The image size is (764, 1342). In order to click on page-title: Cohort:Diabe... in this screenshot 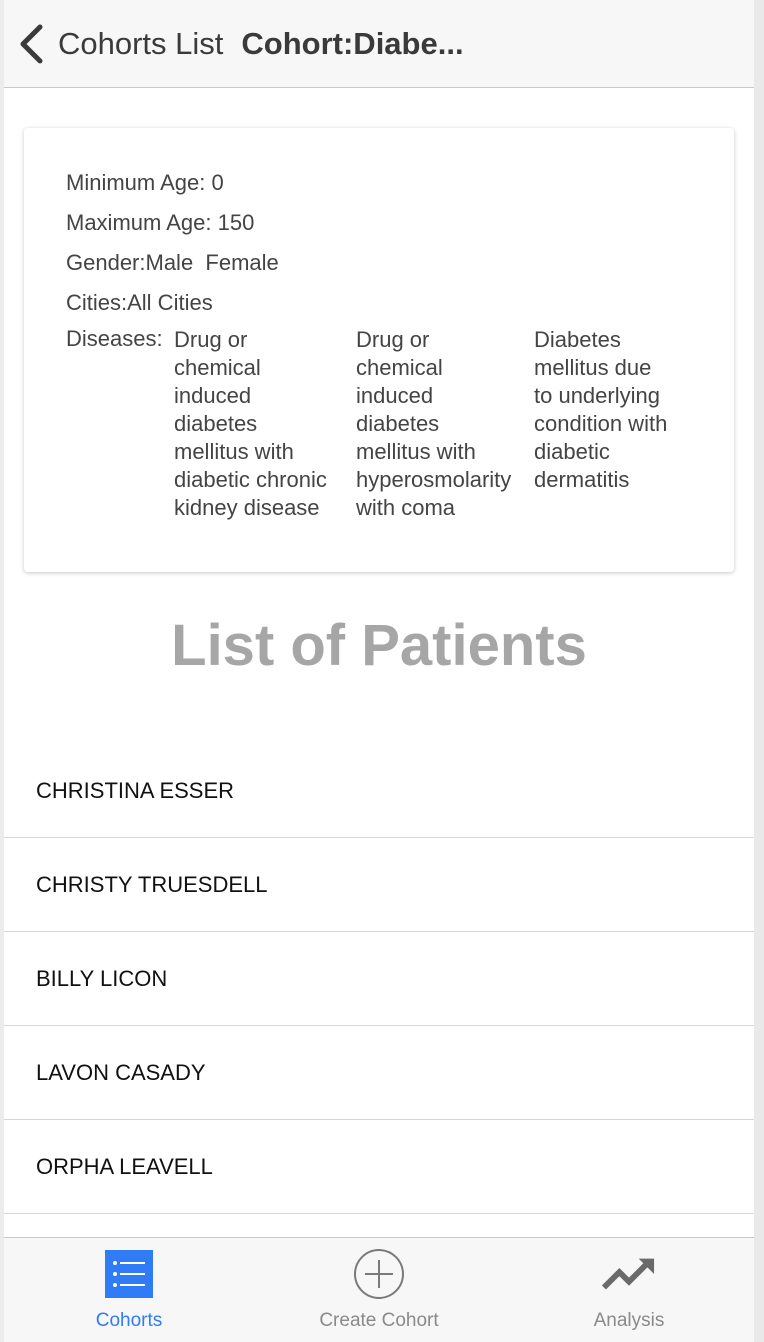, I will do `click(352, 43)`.